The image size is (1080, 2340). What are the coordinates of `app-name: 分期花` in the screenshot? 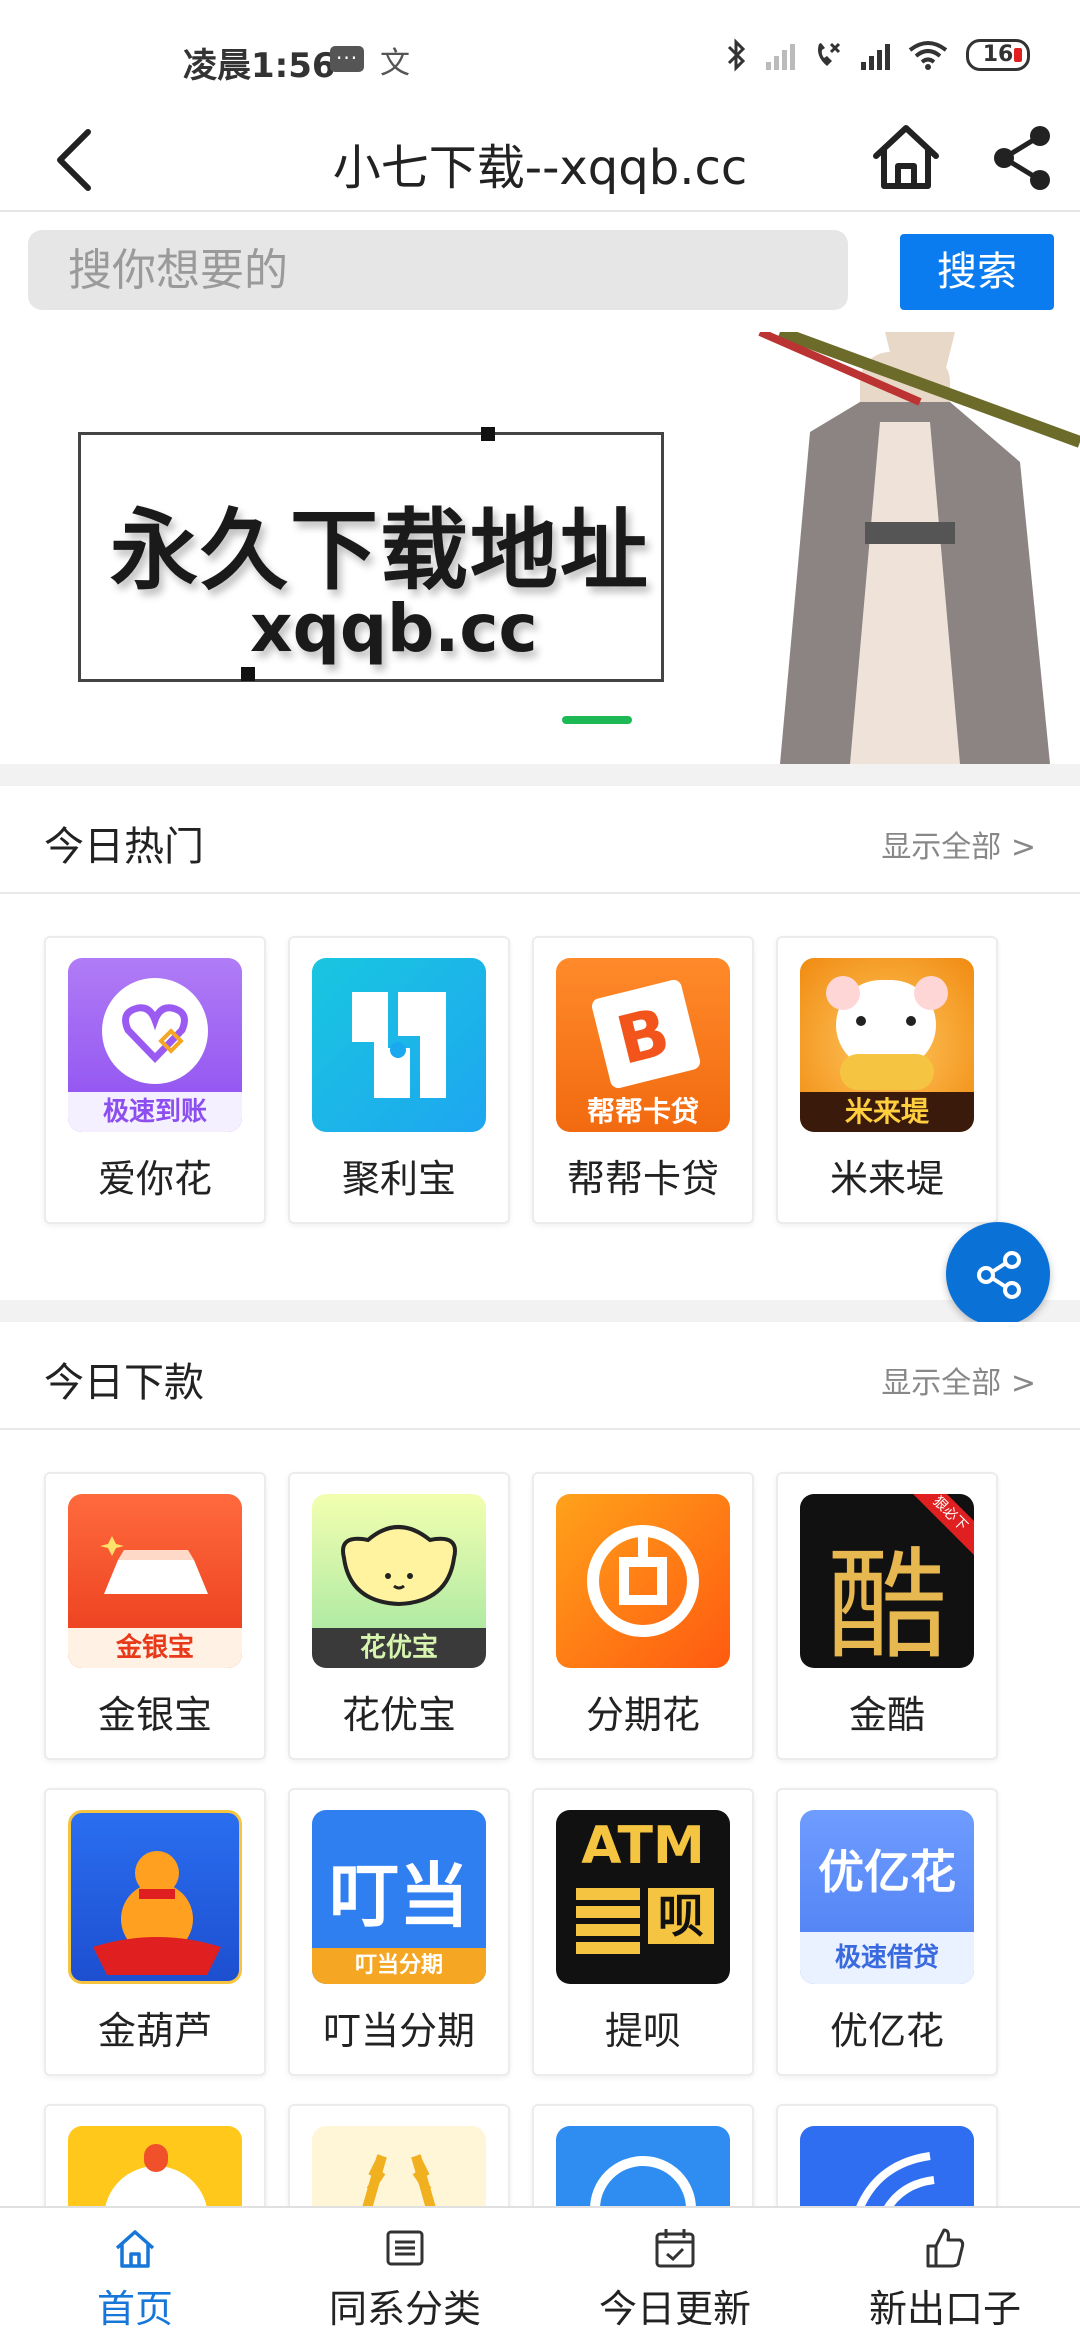 It's located at (642, 1715).